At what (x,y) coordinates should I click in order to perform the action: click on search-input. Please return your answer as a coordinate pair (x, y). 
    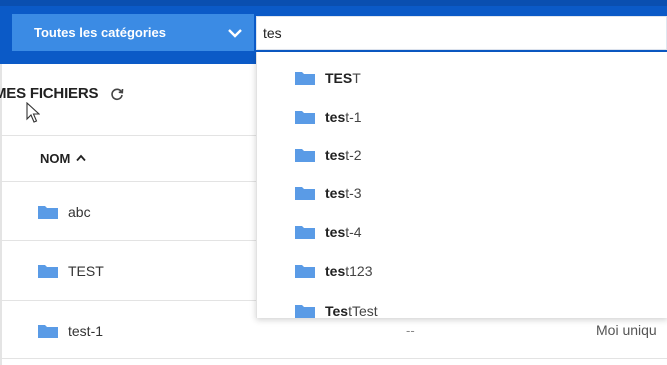
    Looking at the image, I should click on (461, 33).